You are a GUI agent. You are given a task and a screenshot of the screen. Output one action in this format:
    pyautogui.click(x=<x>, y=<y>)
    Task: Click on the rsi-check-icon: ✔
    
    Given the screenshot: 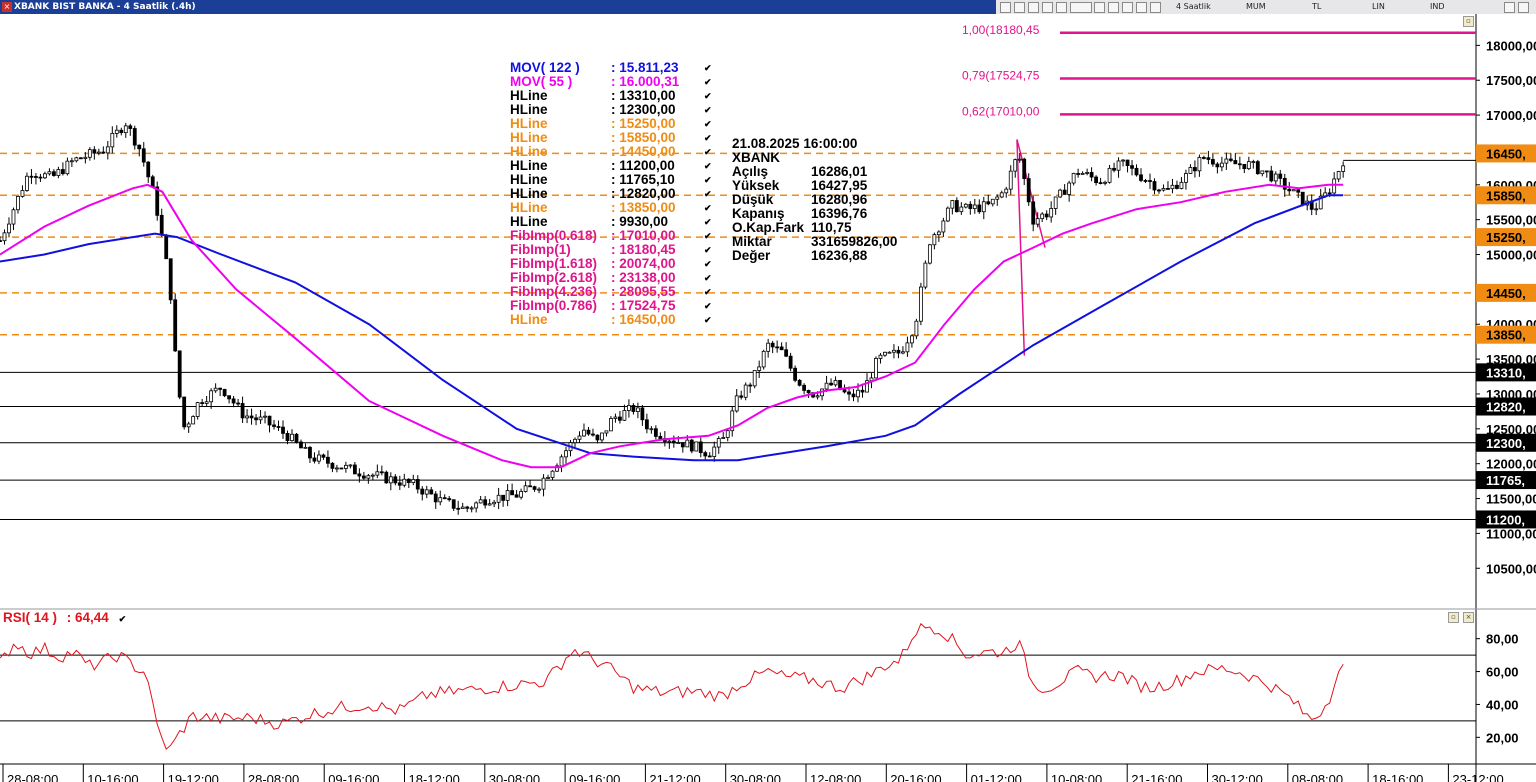 What is the action you would take?
    pyautogui.click(x=123, y=619)
    